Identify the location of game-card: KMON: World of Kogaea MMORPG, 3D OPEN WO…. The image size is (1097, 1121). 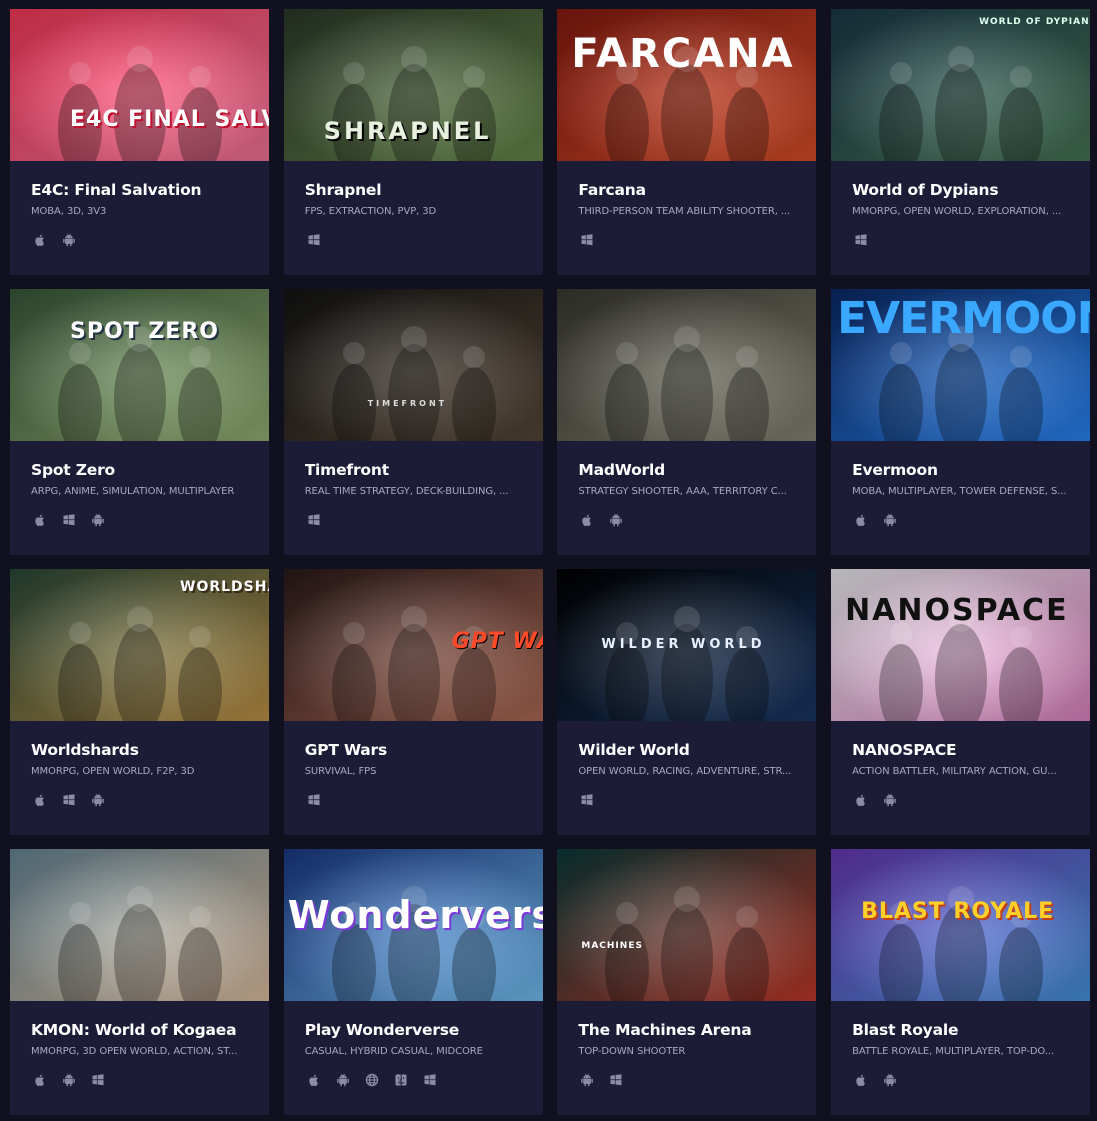
(139, 982).